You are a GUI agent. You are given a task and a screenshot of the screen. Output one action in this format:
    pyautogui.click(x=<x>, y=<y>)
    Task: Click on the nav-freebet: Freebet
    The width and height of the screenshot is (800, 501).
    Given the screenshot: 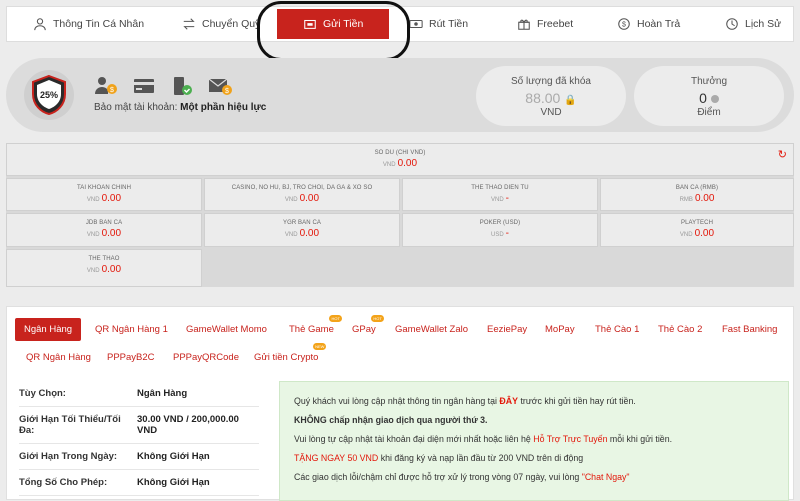 What is the action you would take?
    pyautogui.click(x=545, y=24)
    